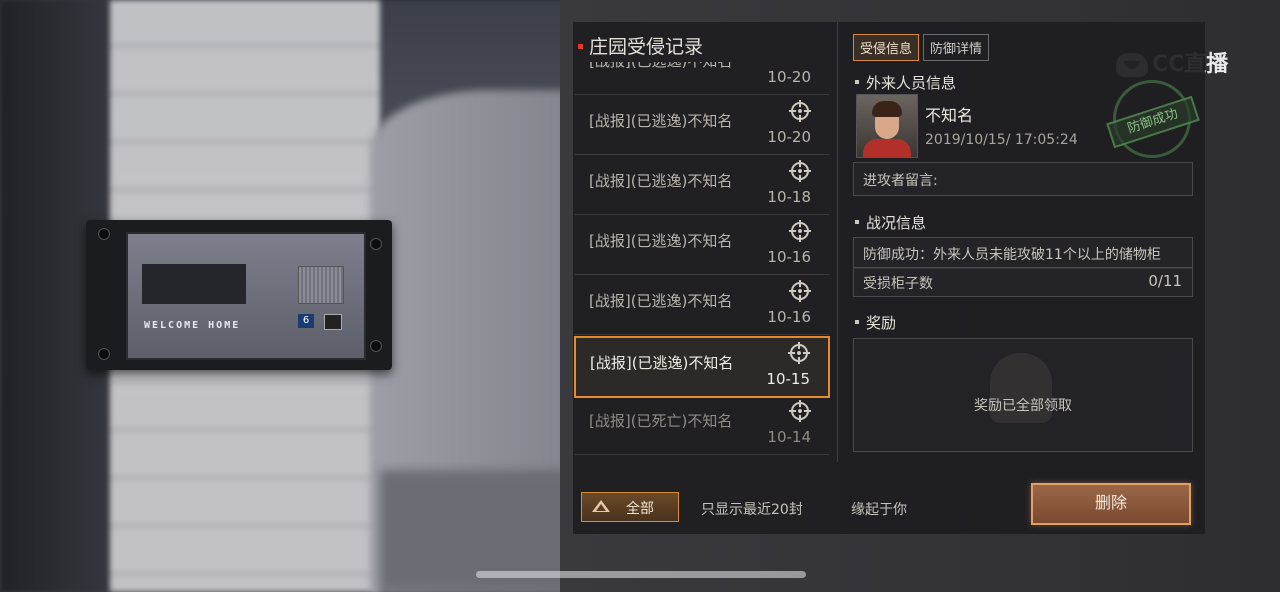  Describe the element at coordinates (333, 322) in the screenshot. I see `intercom-bell-button` at that location.